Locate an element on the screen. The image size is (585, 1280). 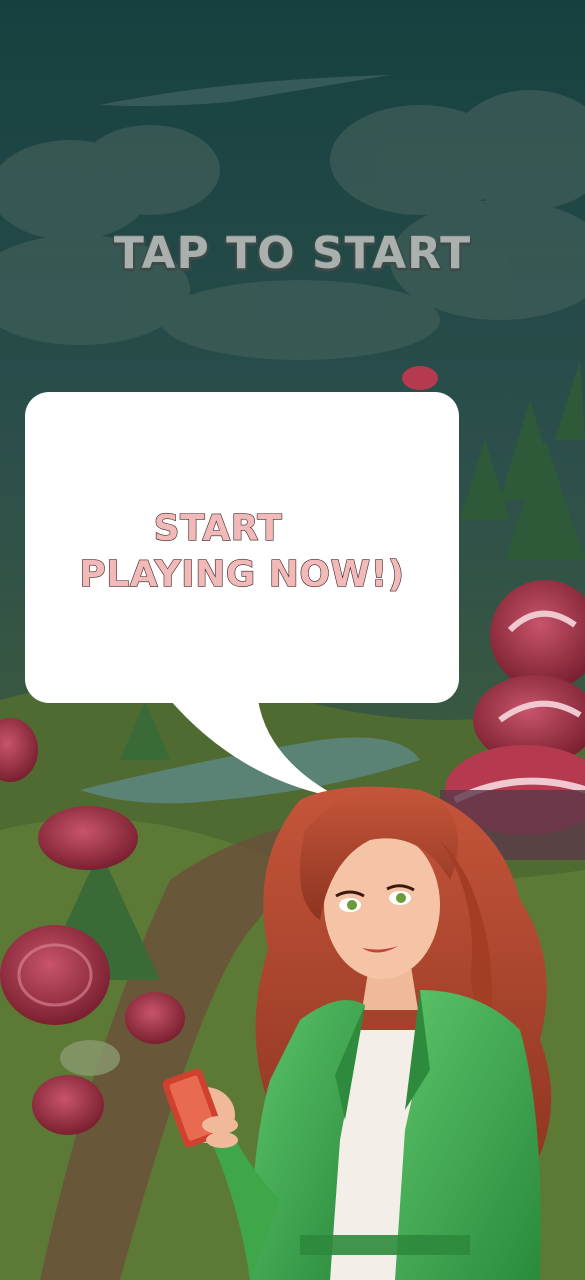
tap-to-start-label: TAP TO START is located at coordinates (292, 253).